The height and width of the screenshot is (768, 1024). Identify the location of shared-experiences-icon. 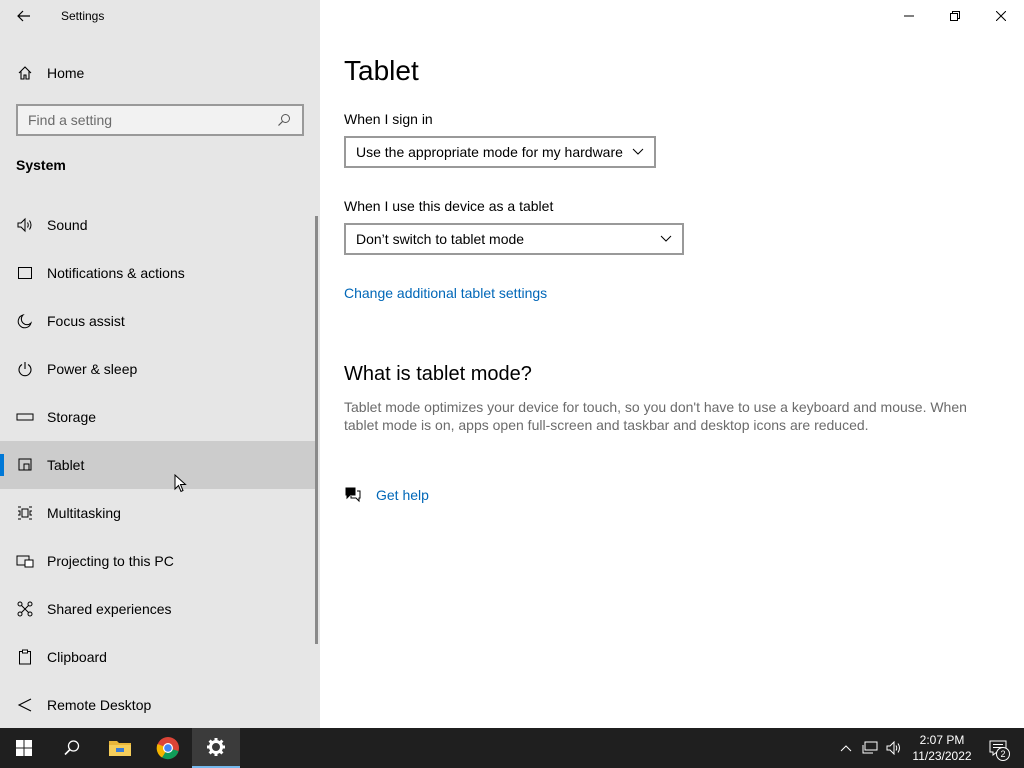
(25, 609).